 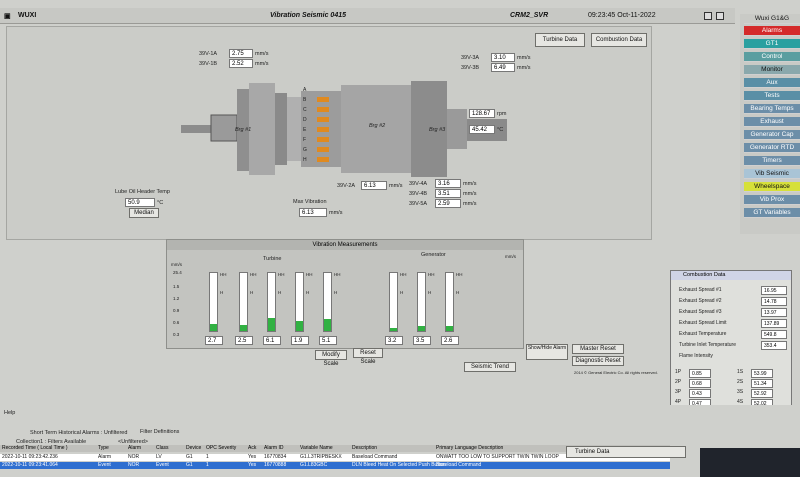 What do you see at coordinates (331, 358) in the screenshot?
I see `modify-scale-button: Modify Scale` at bounding box center [331, 358].